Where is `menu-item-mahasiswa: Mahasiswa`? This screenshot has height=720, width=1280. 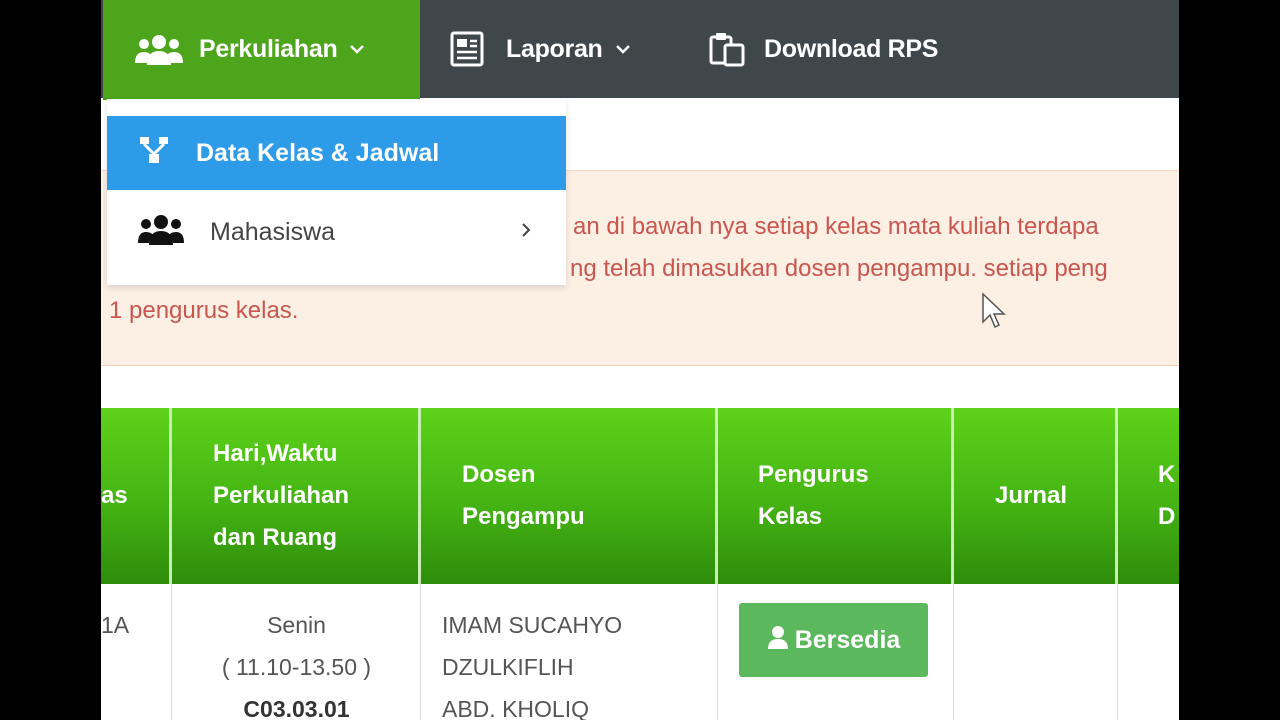
menu-item-mahasiswa: Mahasiswa is located at coordinates (336, 232).